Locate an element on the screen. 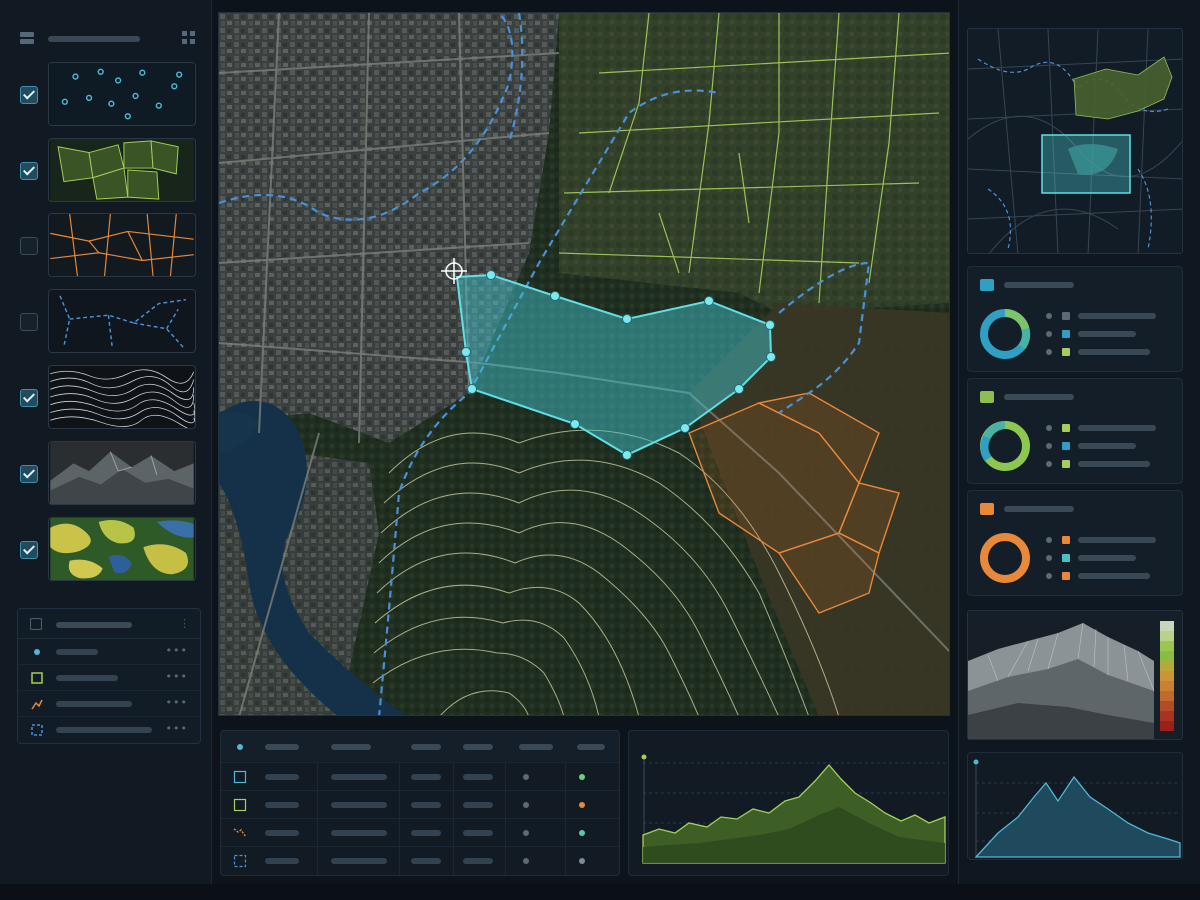 This screenshot has height=900, width=1200. legend-header-icon is located at coordinates (36, 624).